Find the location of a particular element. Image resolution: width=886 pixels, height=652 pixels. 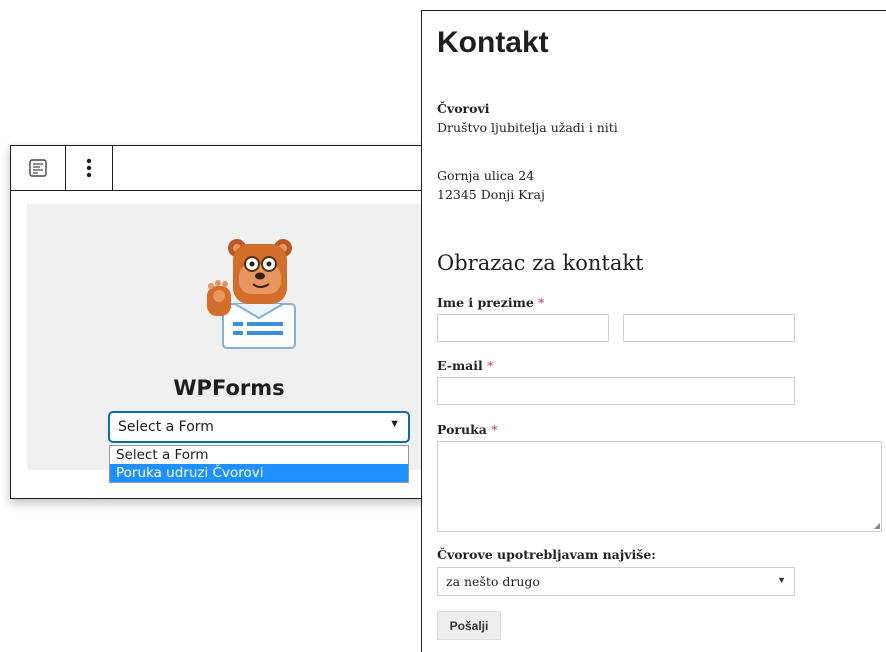

form-heading: Obrazac za kontakt is located at coordinates (540, 263).